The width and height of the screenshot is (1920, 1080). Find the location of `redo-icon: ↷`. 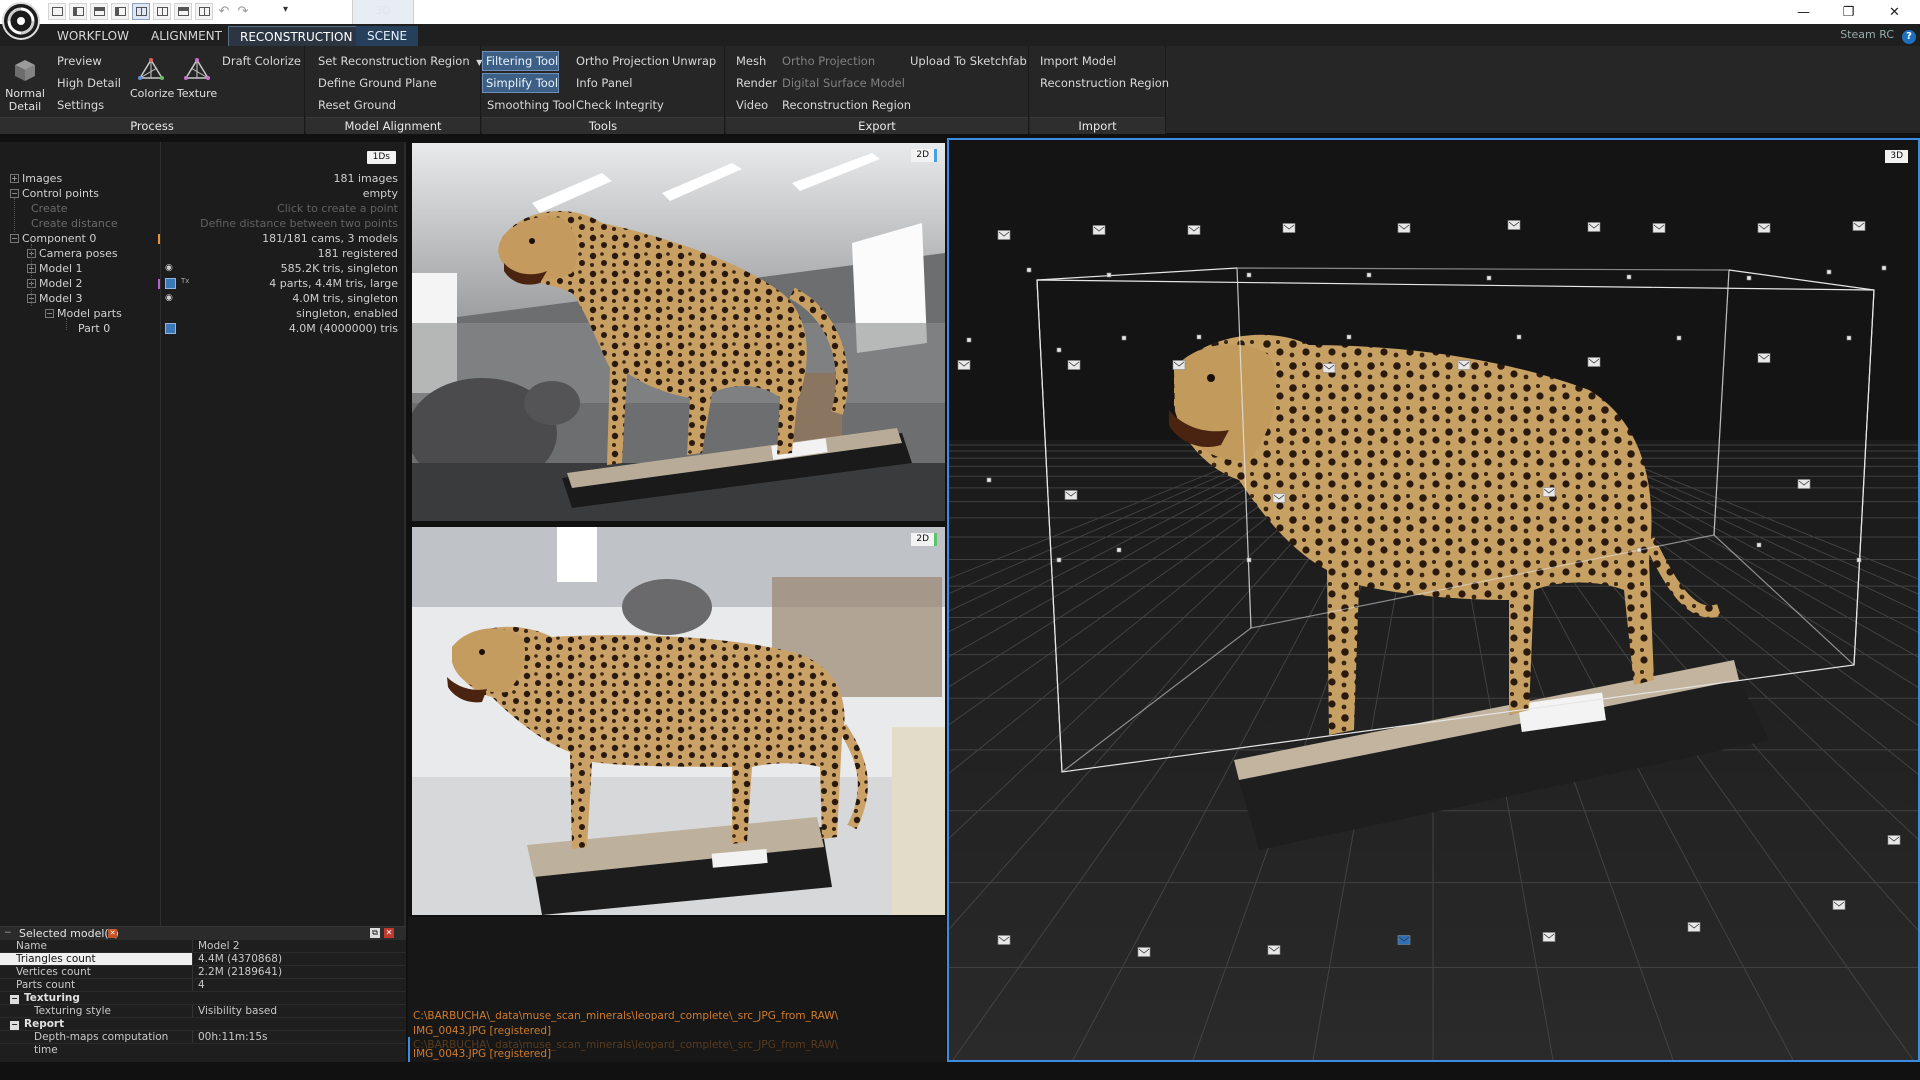

redo-icon: ↷ is located at coordinates (243, 11).